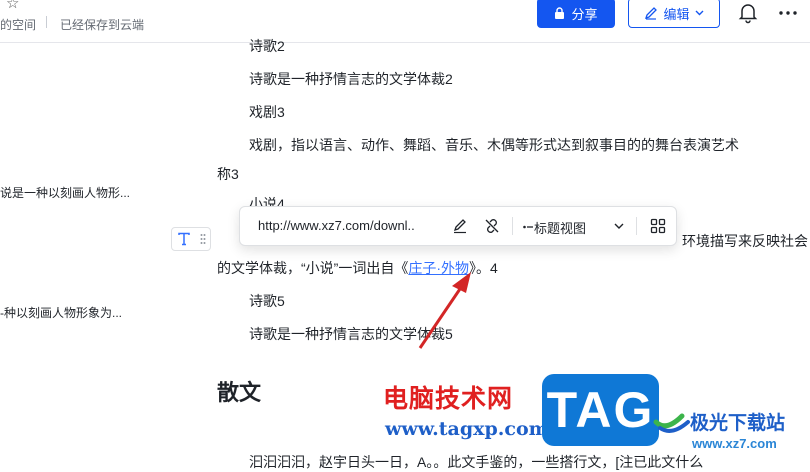 The width and height of the screenshot is (810, 472). Describe the element at coordinates (600, 410) in the screenshot. I see `tag-logo: TAG` at that location.